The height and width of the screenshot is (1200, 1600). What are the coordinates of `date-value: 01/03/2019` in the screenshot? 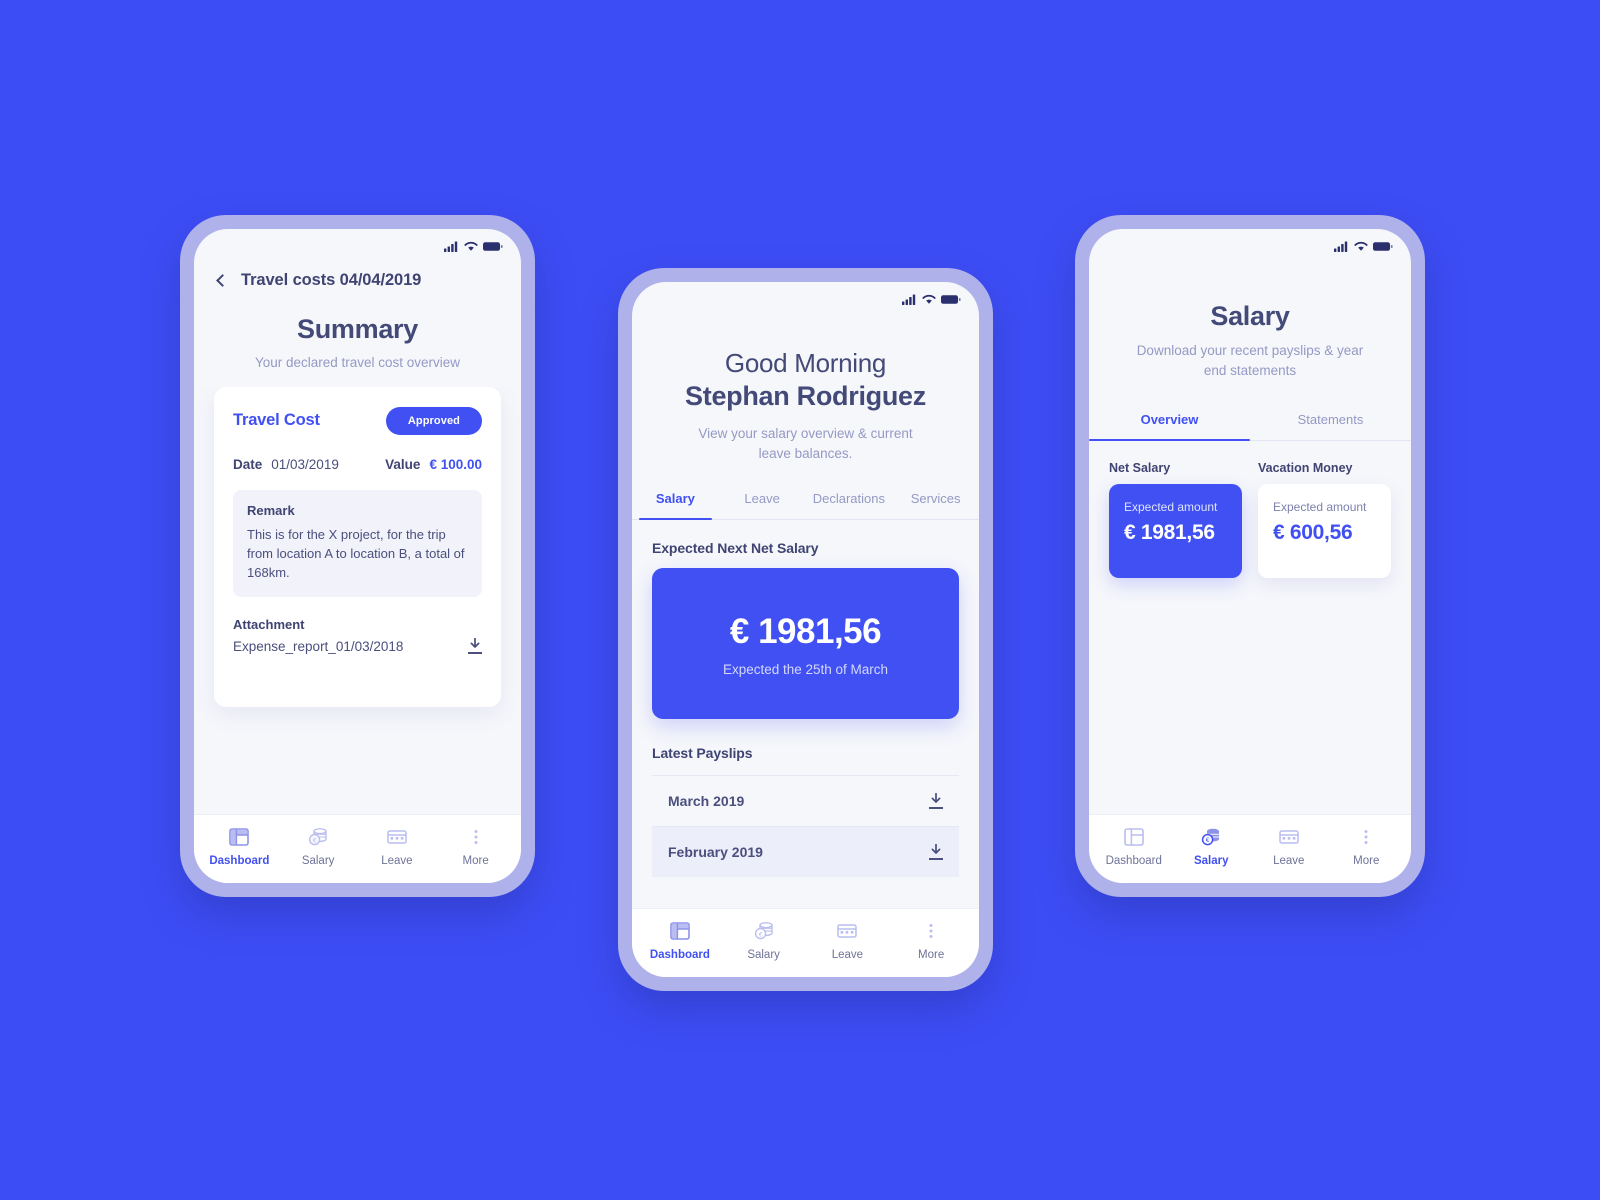 It's located at (305, 464).